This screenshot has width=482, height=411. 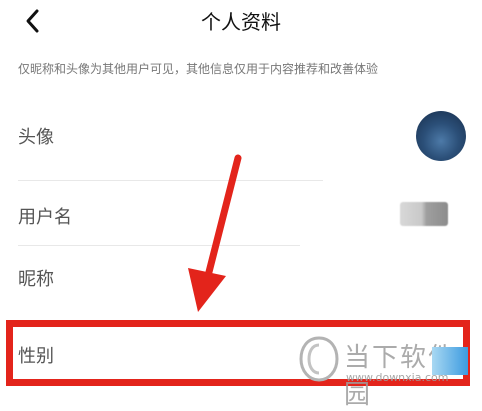 I want to click on blurred-corner, so click(x=450, y=361).